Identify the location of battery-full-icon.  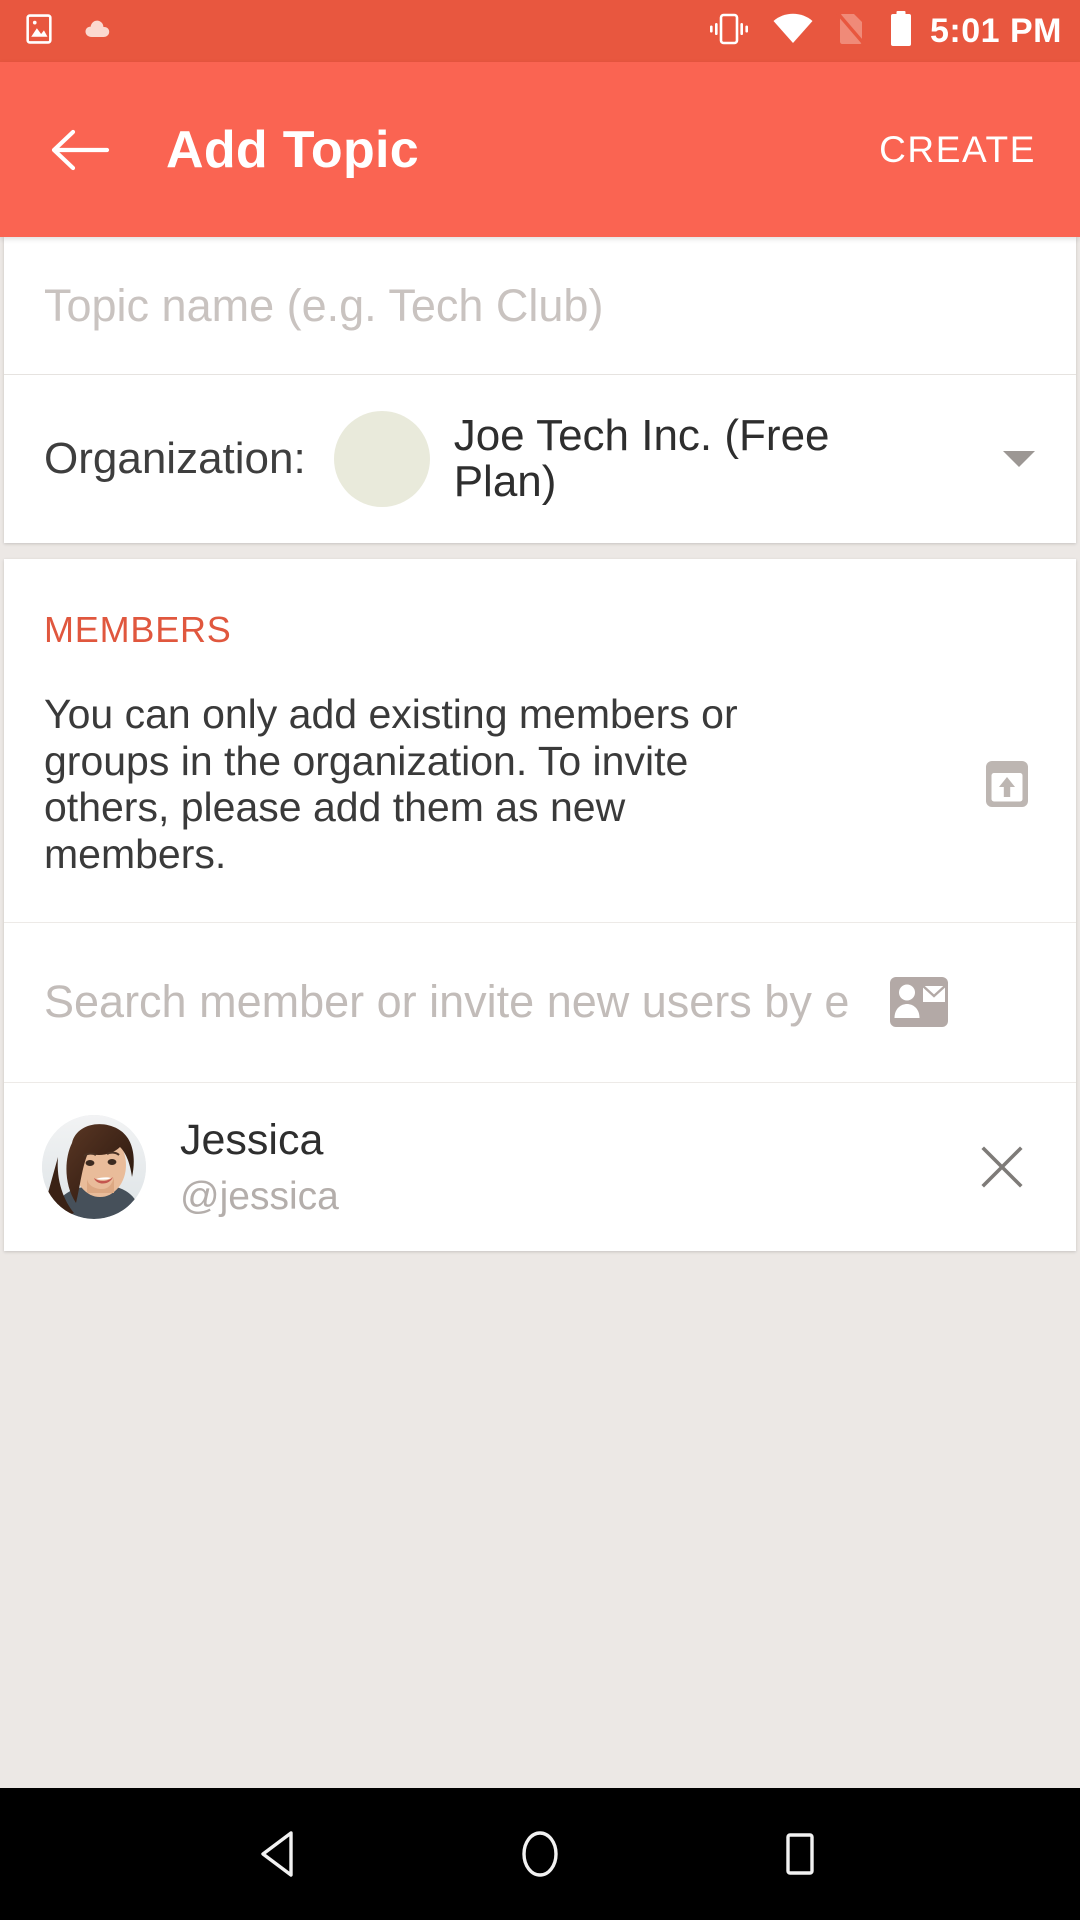
(901, 31).